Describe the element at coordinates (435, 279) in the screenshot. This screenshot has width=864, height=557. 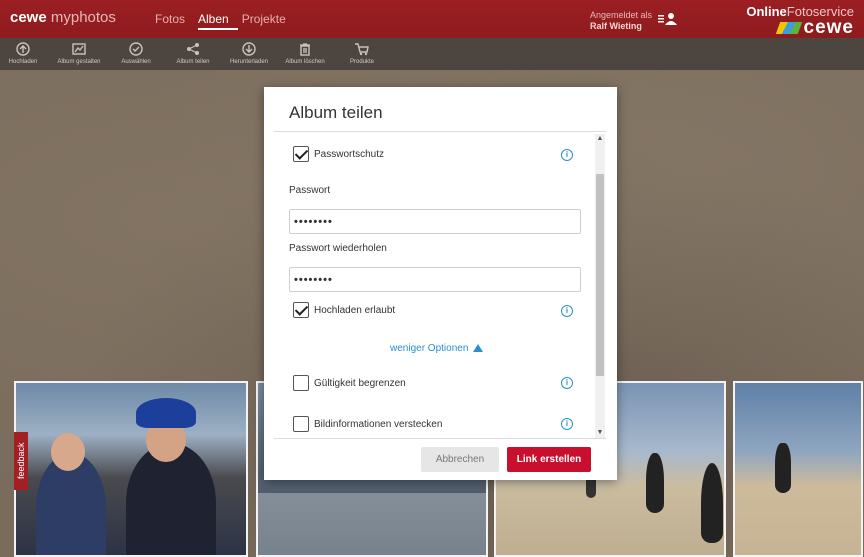
I see `password-repeat-field: ••••••••` at that location.